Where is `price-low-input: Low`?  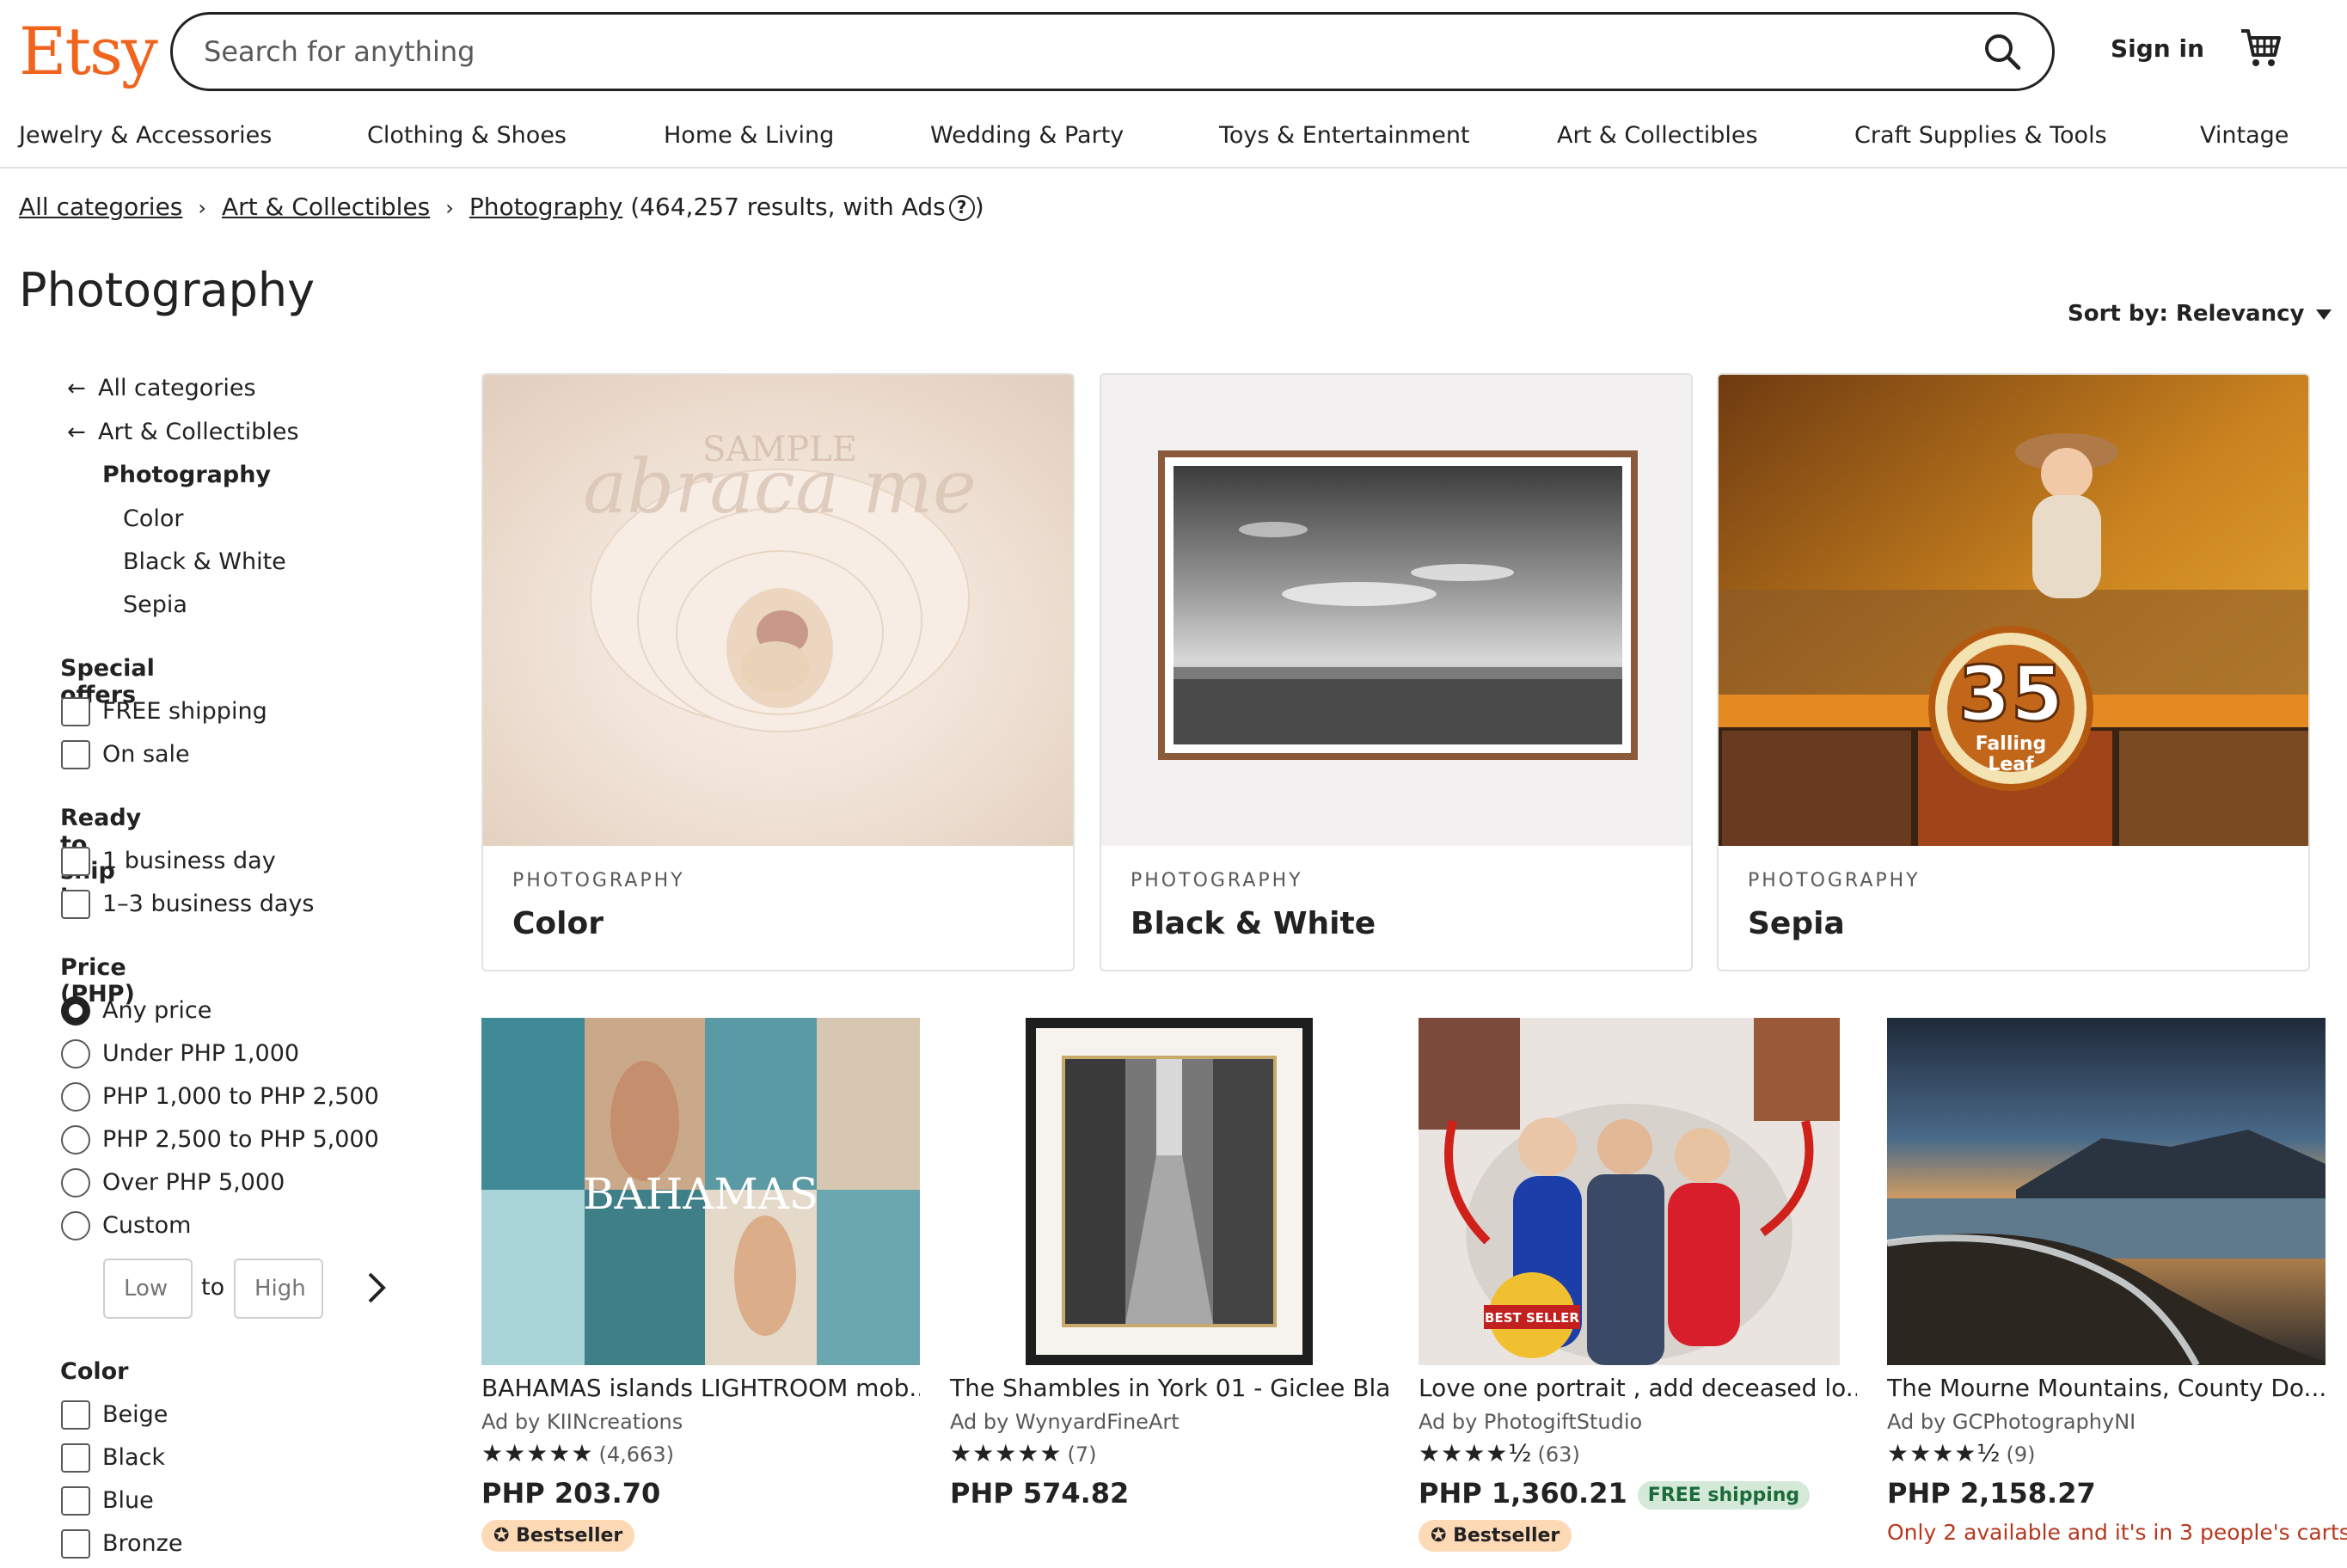
price-low-input: Low is located at coordinates (148, 1289).